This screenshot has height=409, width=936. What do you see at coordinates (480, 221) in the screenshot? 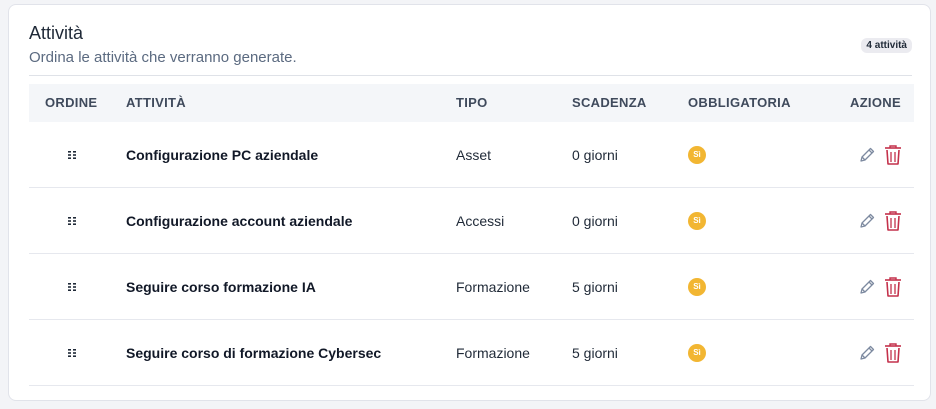
I see `activity-type: Accessi` at bounding box center [480, 221].